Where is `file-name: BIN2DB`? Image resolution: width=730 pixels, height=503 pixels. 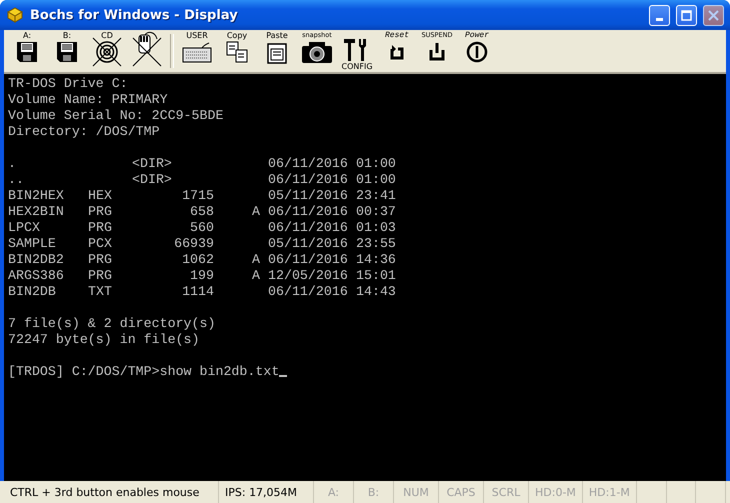
file-name: BIN2DB is located at coordinates (32, 292).